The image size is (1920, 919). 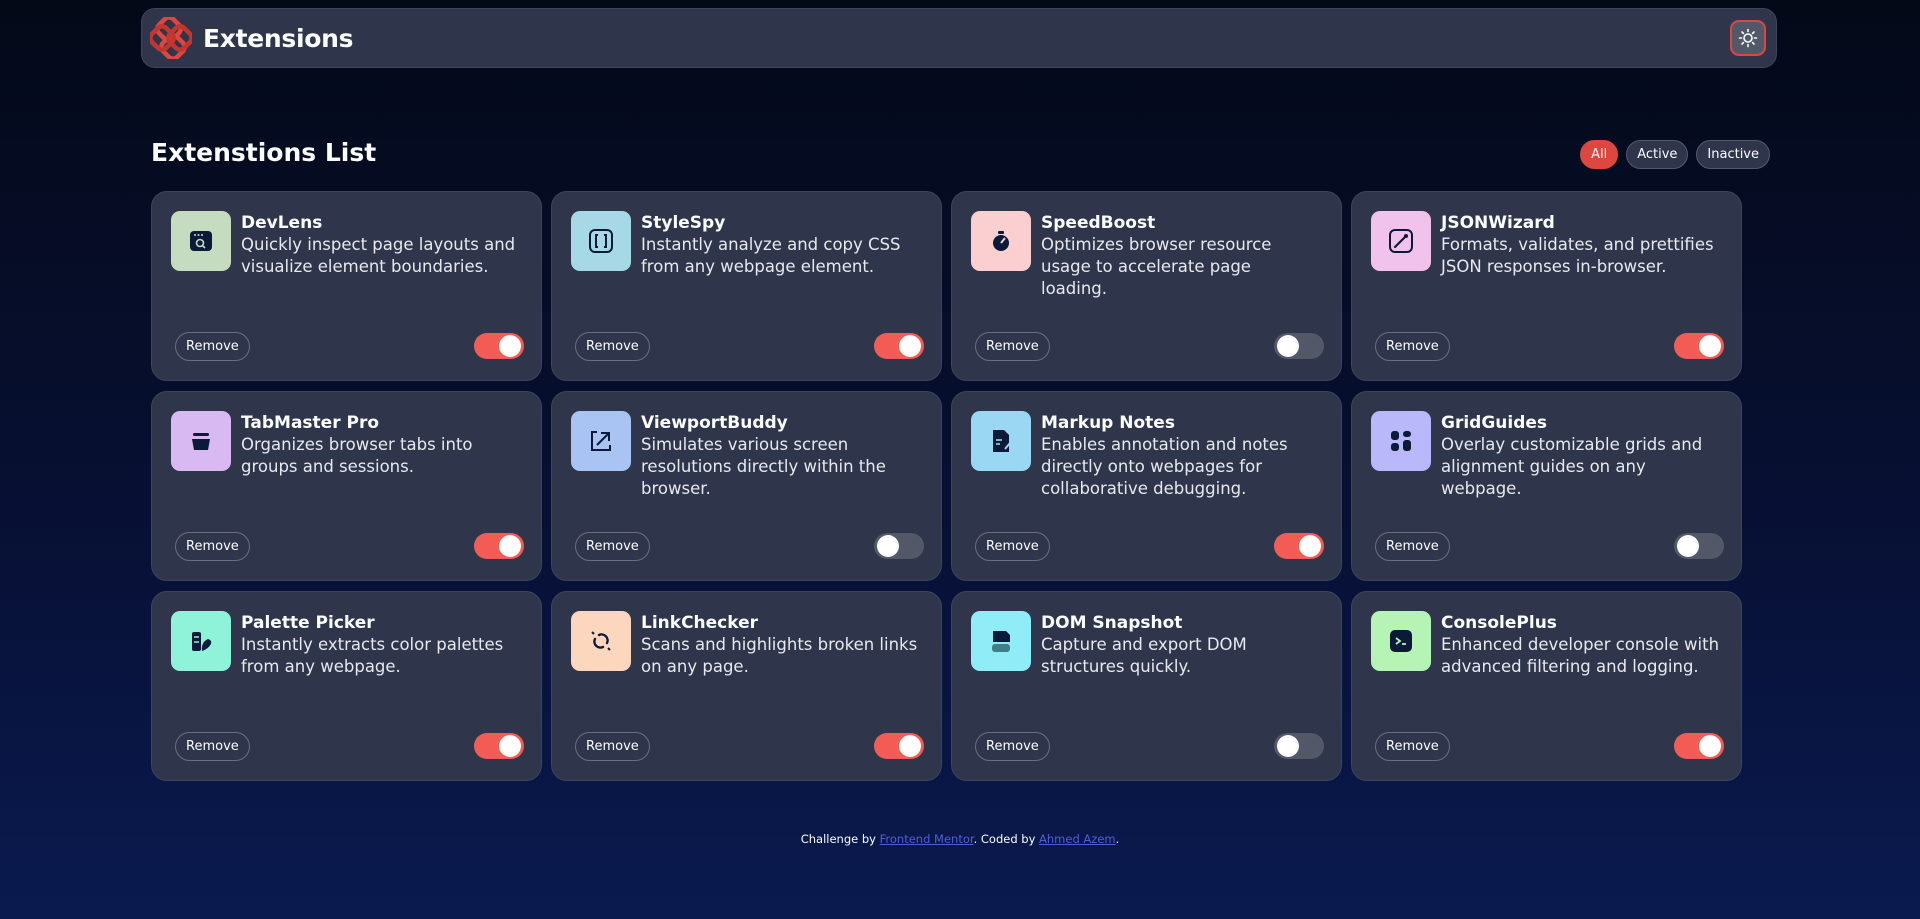 I want to click on page-title: Extenstions List, so click(x=264, y=152).